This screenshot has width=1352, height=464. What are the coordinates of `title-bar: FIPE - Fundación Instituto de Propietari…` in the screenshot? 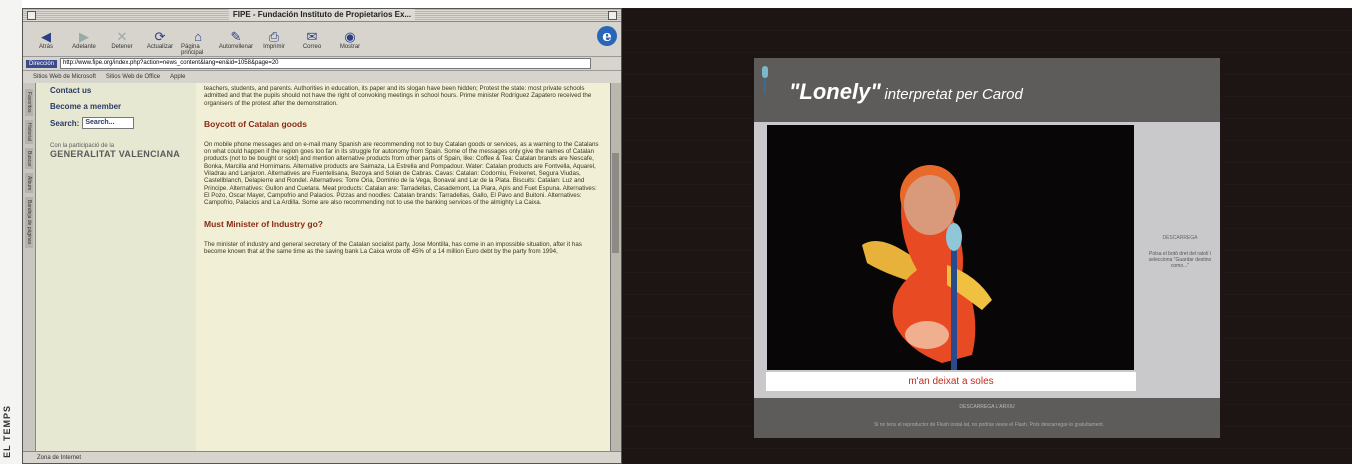 It's located at (322, 15).